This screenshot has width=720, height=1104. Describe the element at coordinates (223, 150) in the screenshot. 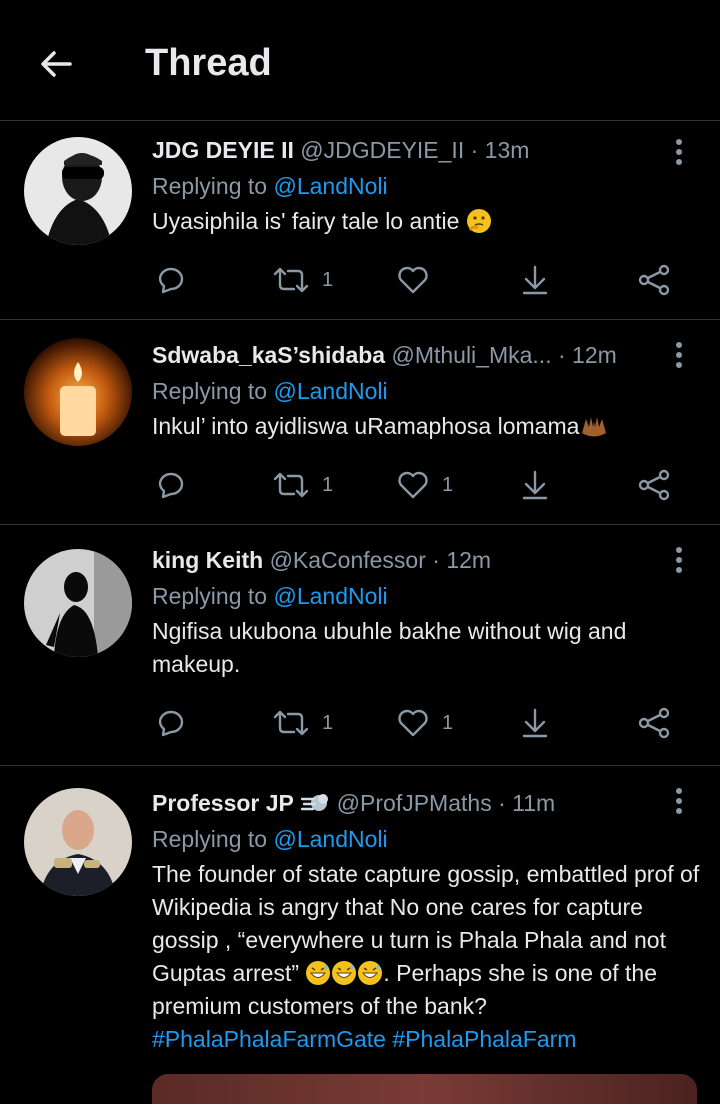

I see `display-name: JDG DEYIE II` at that location.